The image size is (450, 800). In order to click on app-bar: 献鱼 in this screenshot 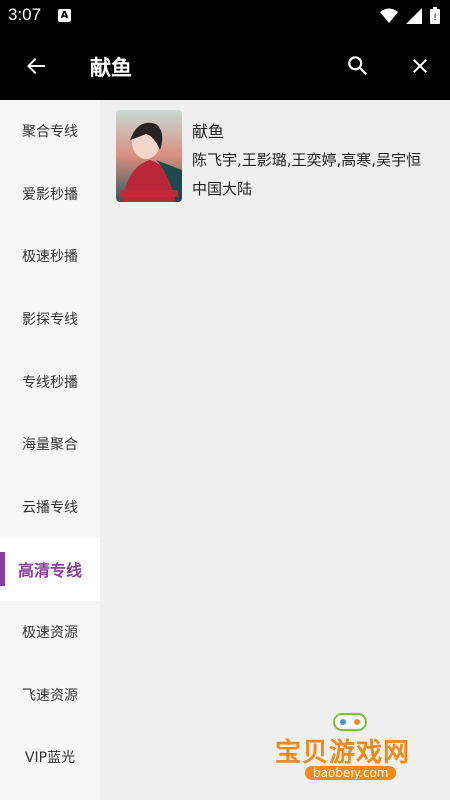, I will do `click(225, 66)`.